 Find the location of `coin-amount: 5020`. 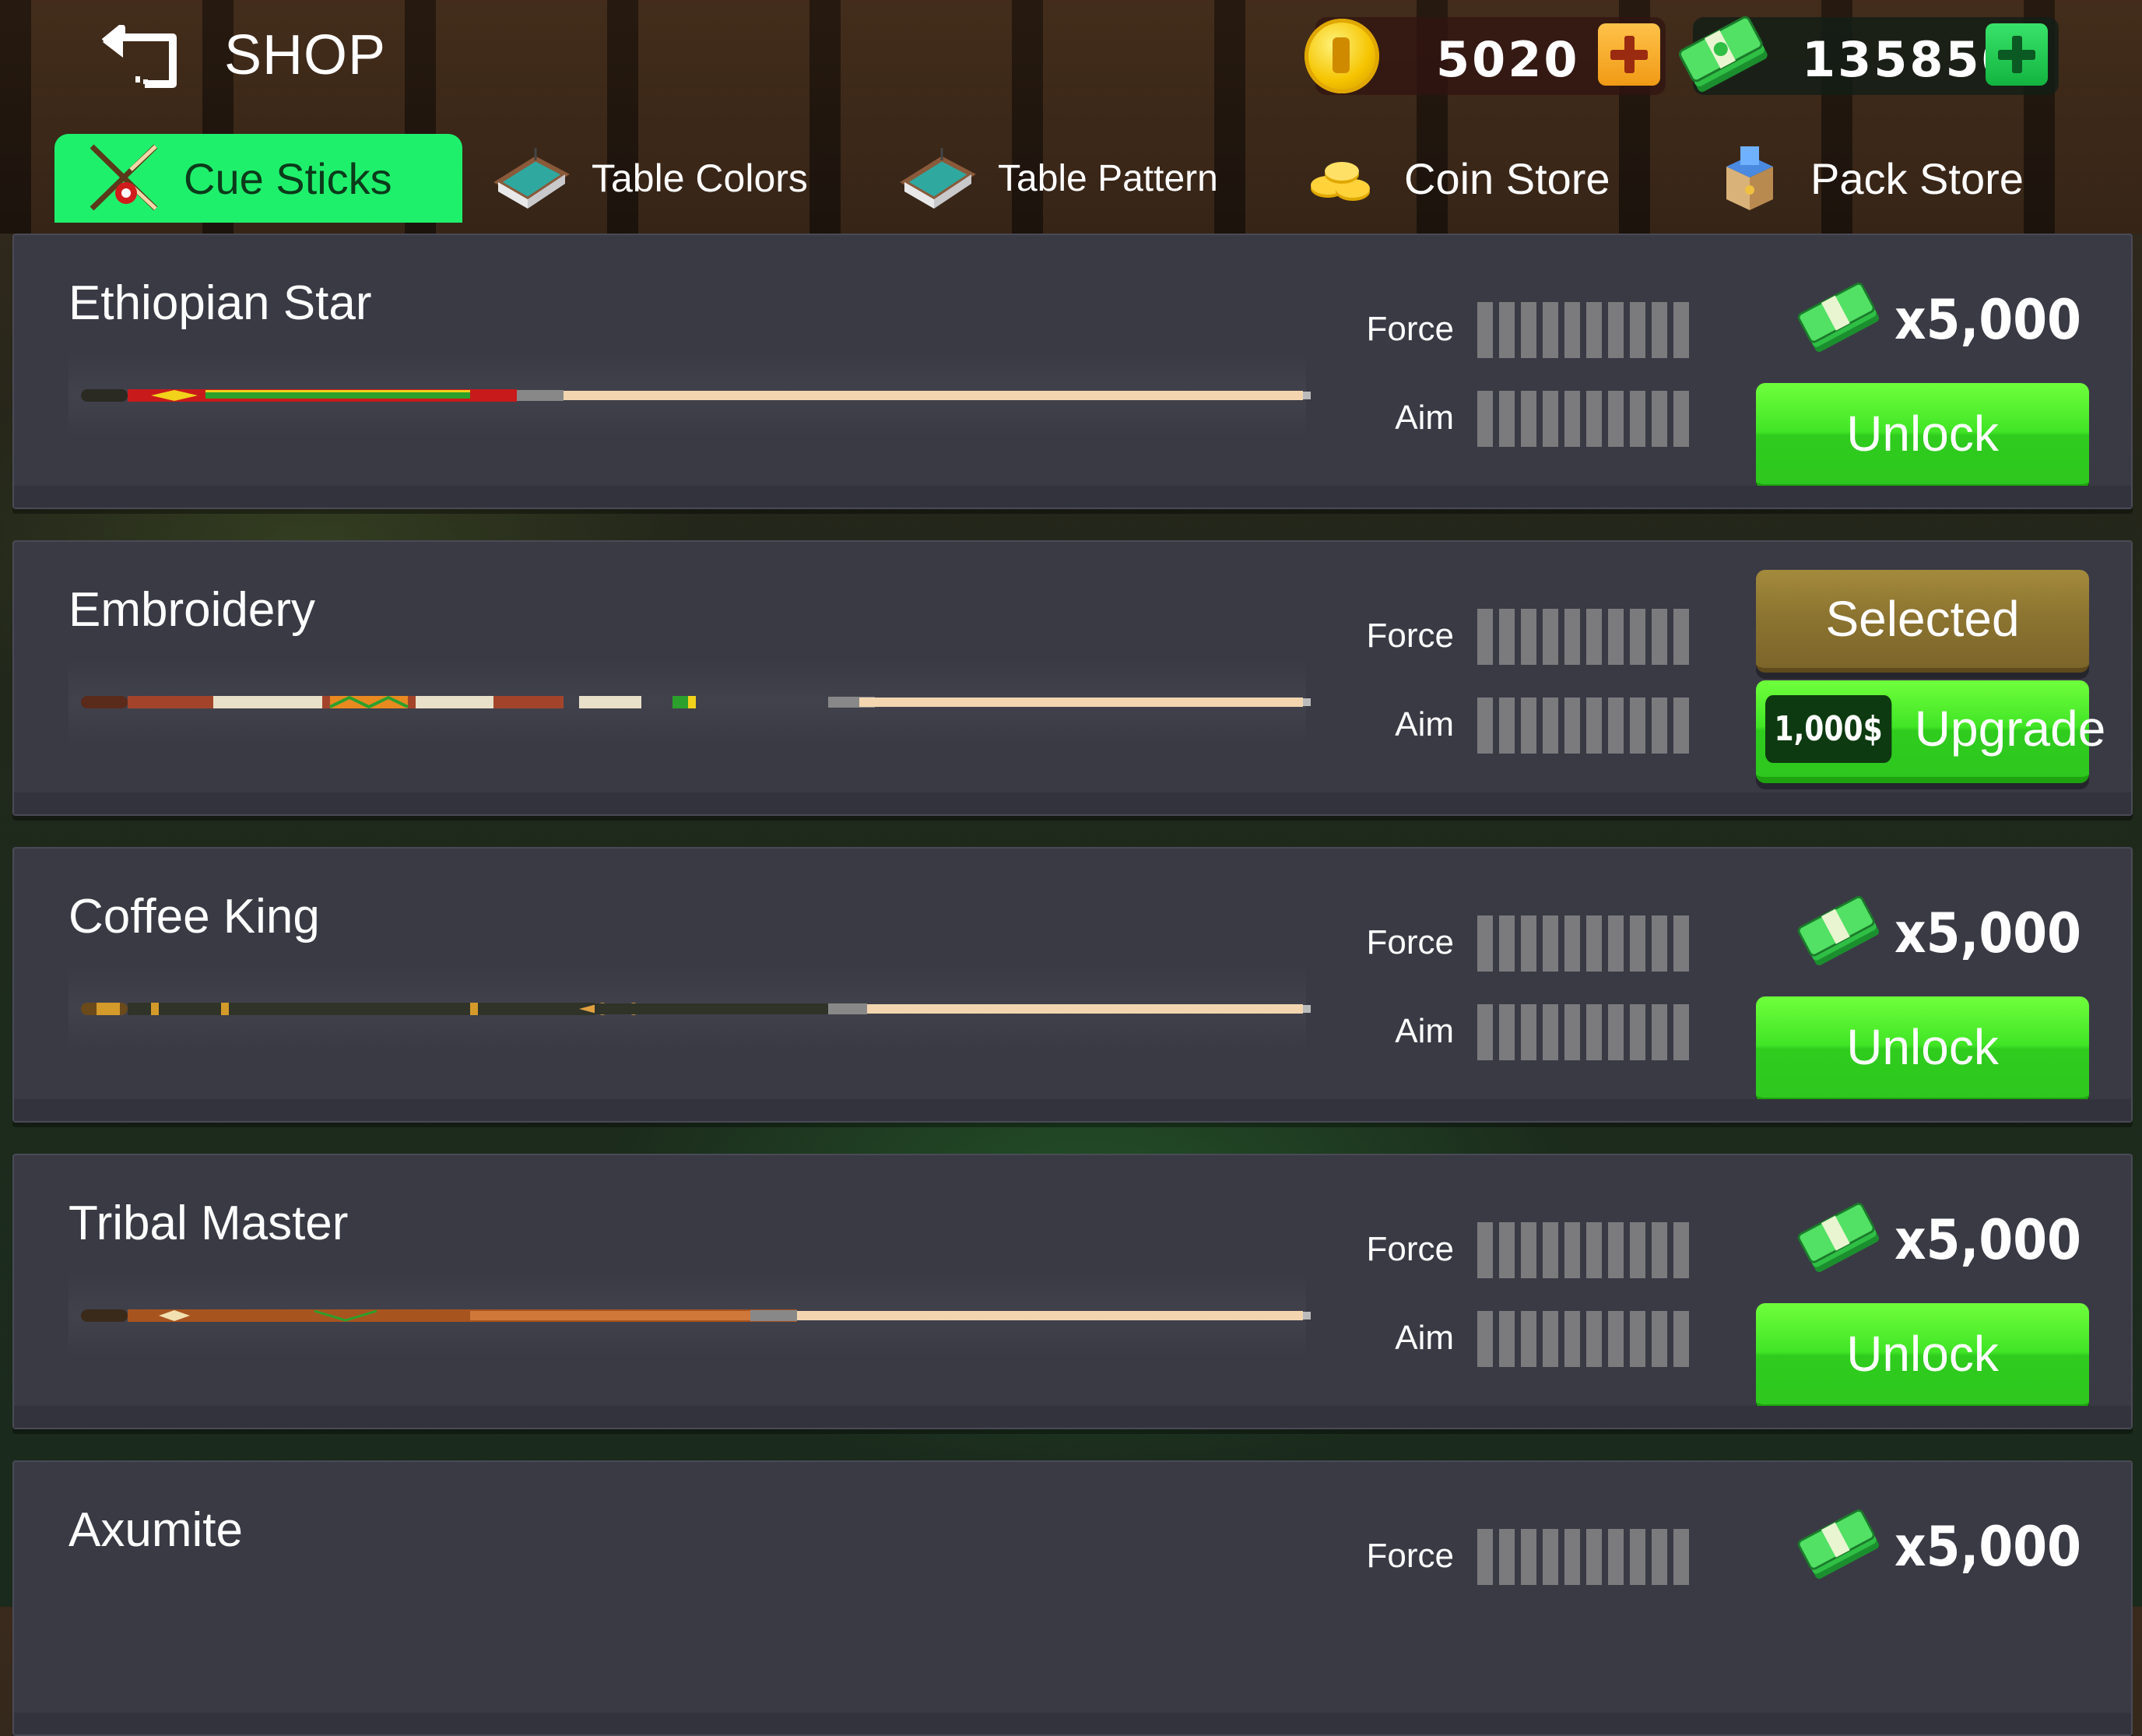

coin-amount: 5020 is located at coordinates (1508, 59).